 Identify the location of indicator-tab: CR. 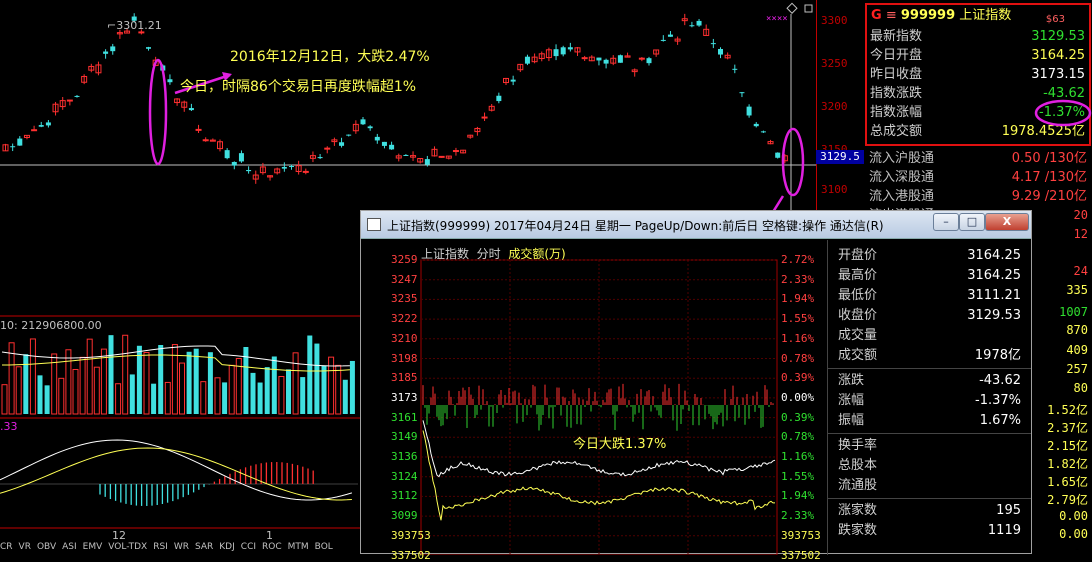
(6, 547).